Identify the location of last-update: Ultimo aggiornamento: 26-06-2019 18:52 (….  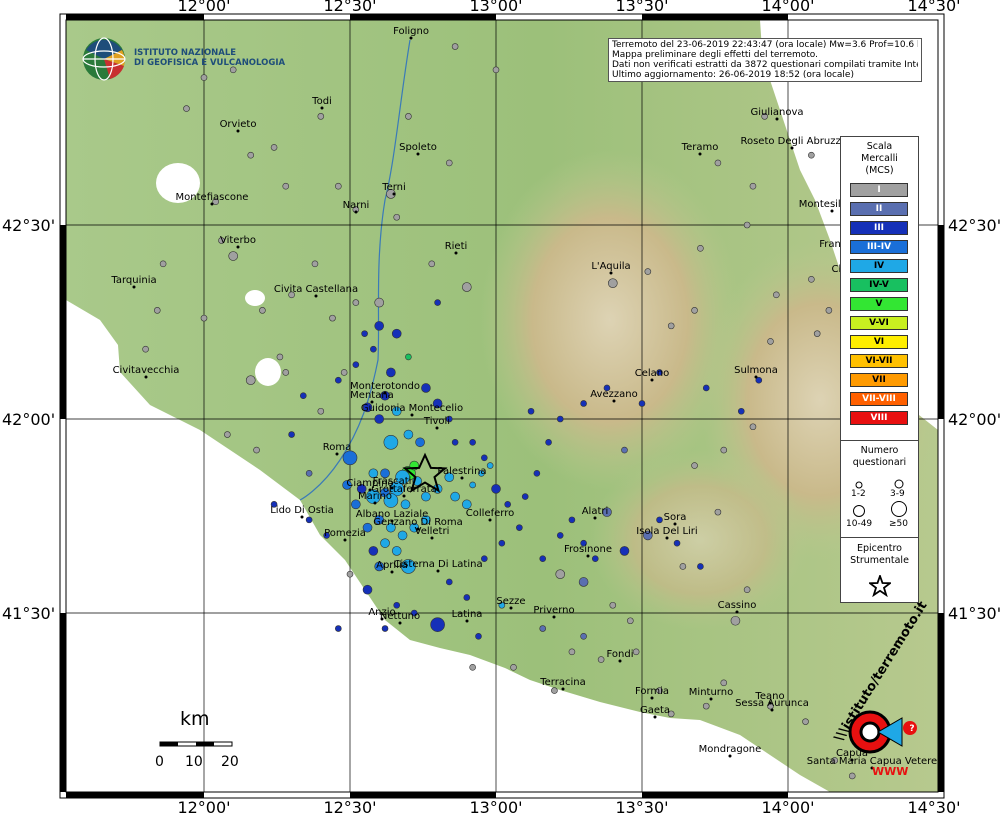
(733, 75).